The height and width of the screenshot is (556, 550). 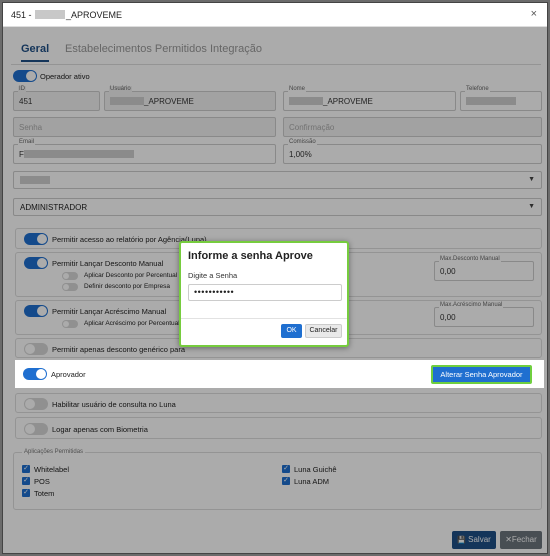 What do you see at coordinates (94, 15) in the screenshot?
I see `title-suffix: _APROVEME` at bounding box center [94, 15].